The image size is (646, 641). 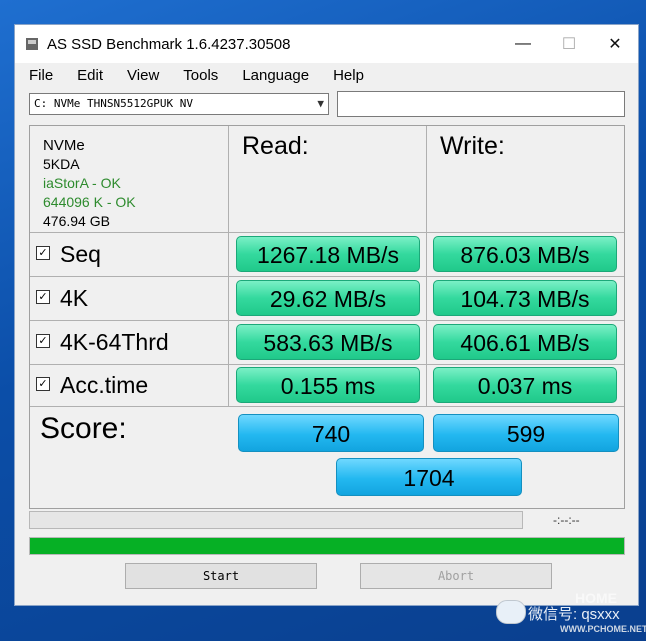 What do you see at coordinates (472, 146) in the screenshot?
I see `write-header: Write:` at bounding box center [472, 146].